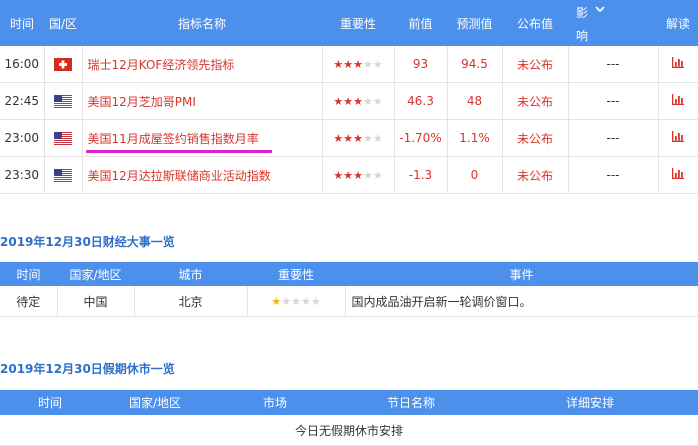 The image size is (698, 446). Describe the element at coordinates (22, 64) in the screenshot. I see `row-time: 16:00` at that location.